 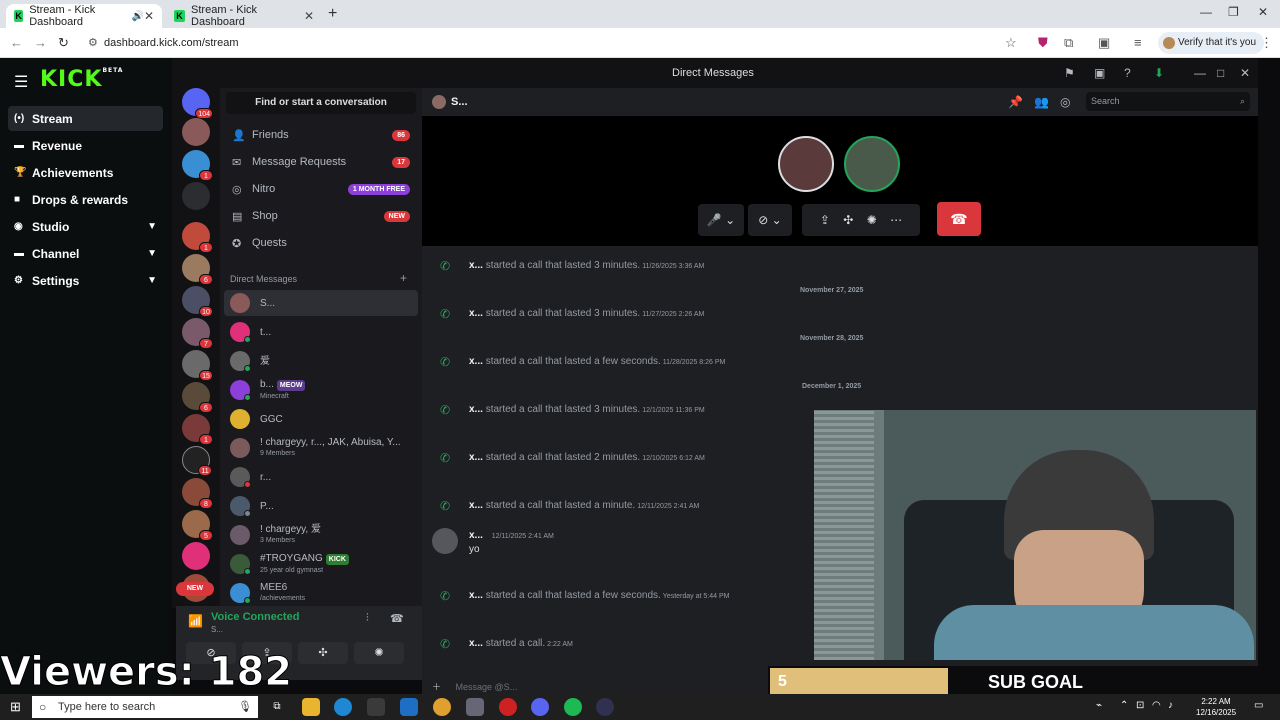 I want to click on close-window-icon: ✕, so click(x=1263, y=12).